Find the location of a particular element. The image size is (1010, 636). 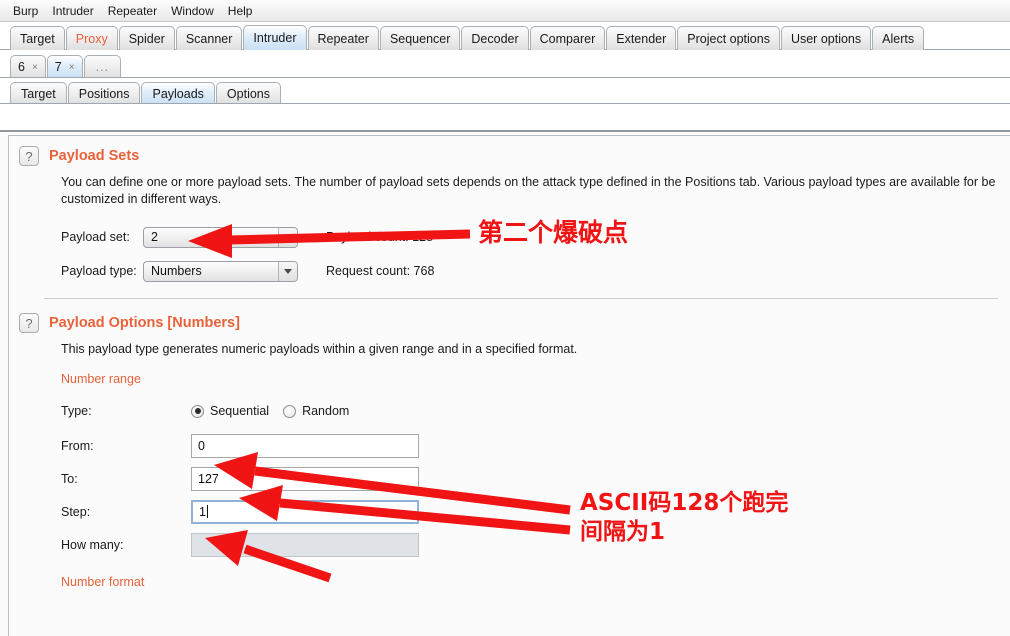

to-input: 127 is located at coordinates (305, 478).